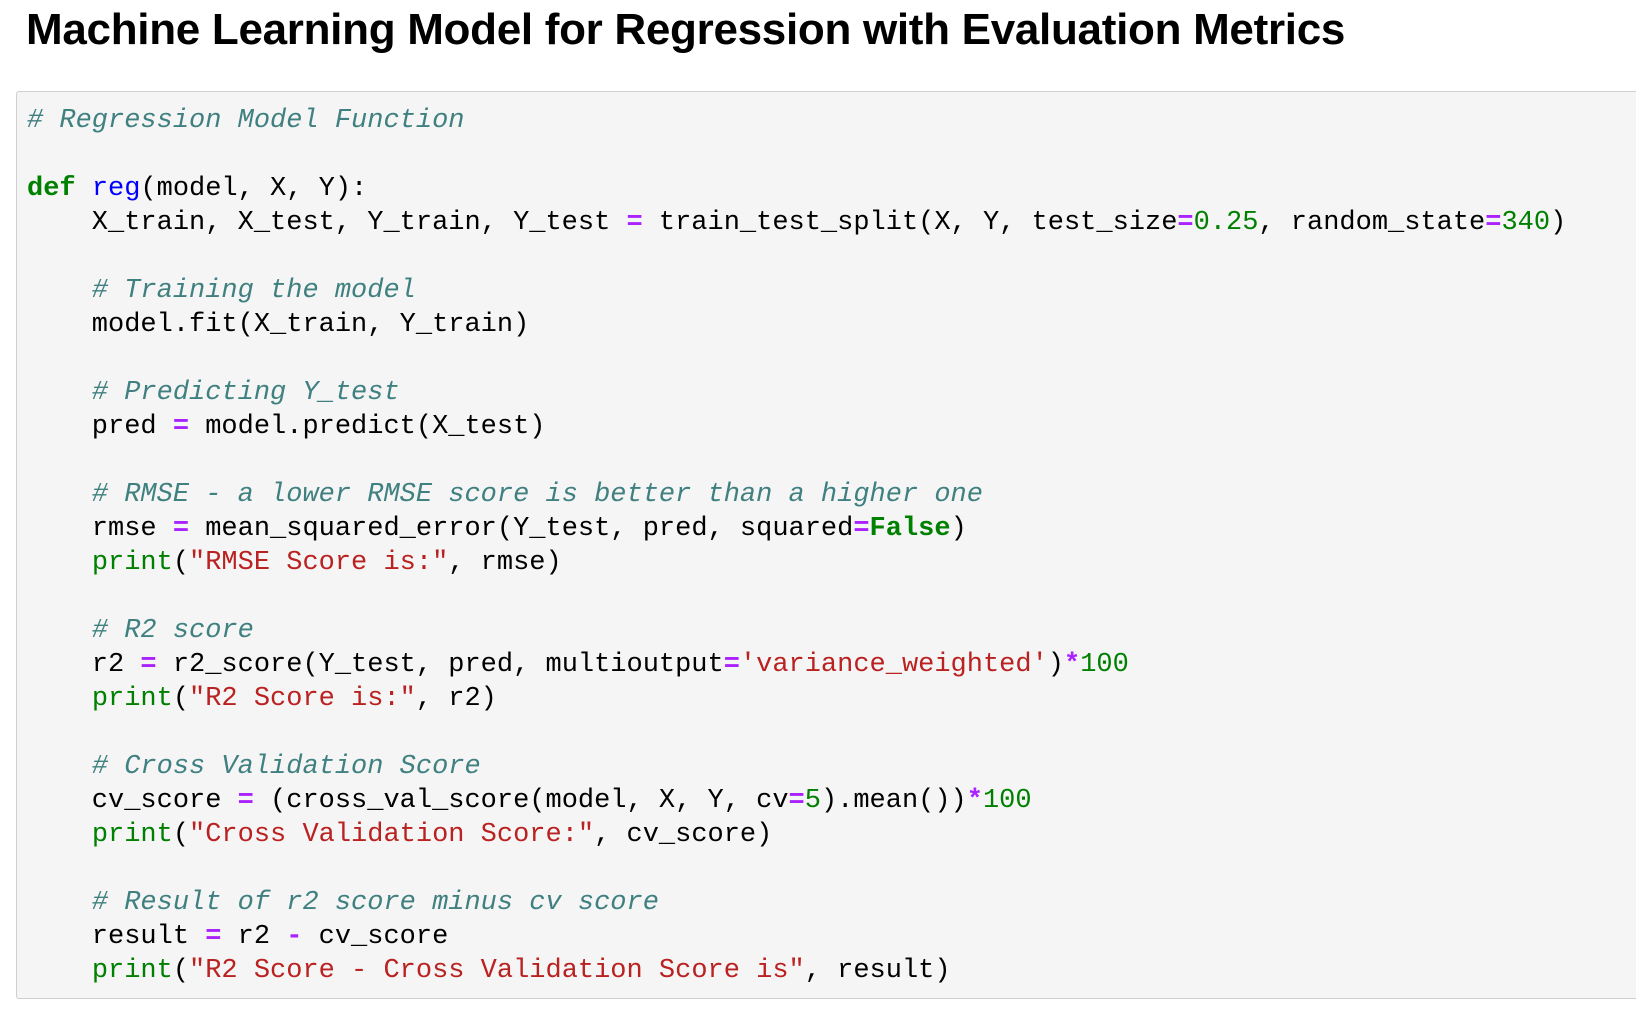  I want to click on code-comment: # Cross Validation Score, so click(286, 767).